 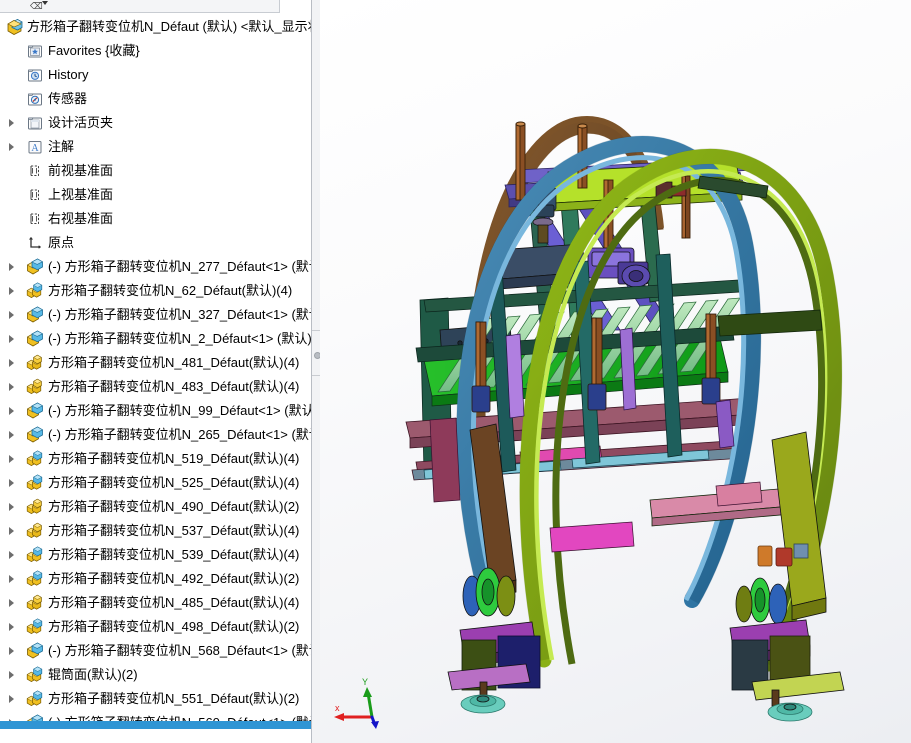 What do you see at coordinates (174, 530) in the screenshot?
I see `tree-item-label: 方形箱子翻转变位机N_537_Défaut(默认)(4)` at bounding box center [174, 530].